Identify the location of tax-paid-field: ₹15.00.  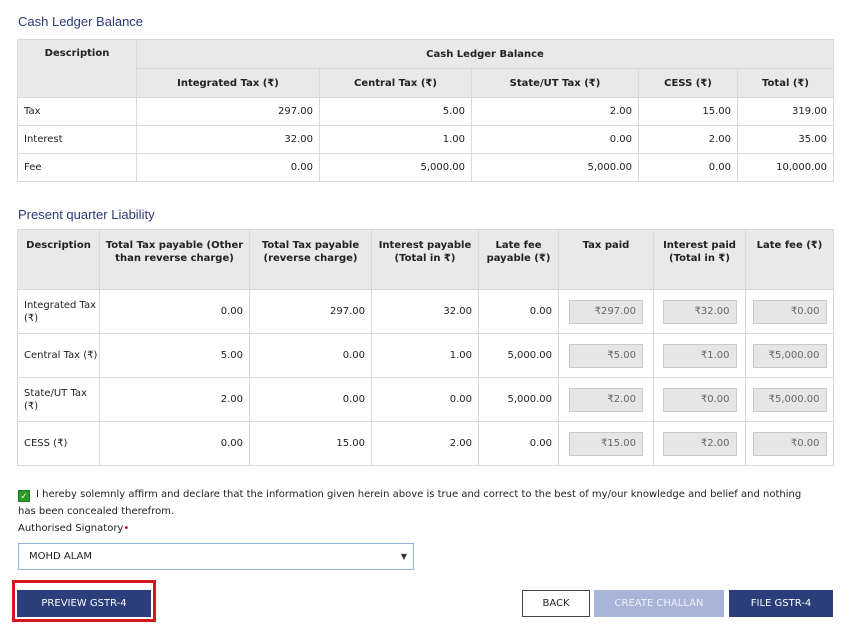
(606, 443).